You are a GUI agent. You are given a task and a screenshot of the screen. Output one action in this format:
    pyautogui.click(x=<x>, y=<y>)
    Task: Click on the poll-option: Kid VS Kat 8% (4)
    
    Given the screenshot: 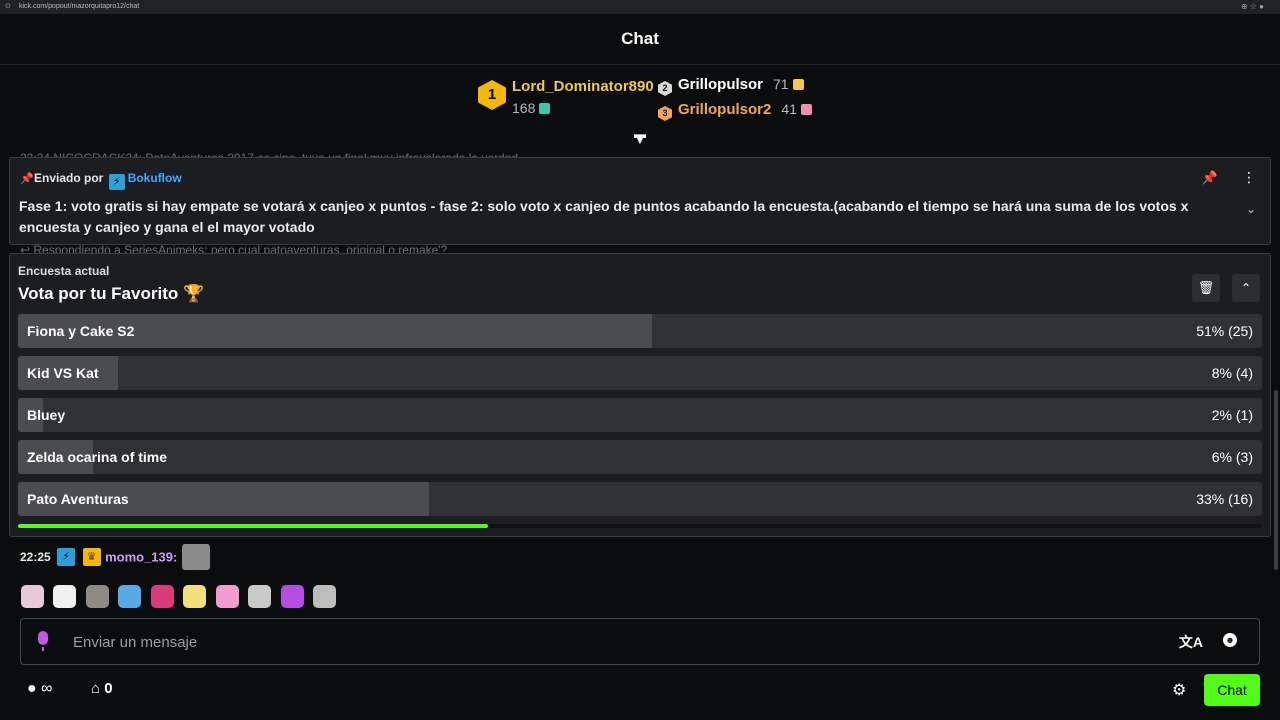 What is the action you would take?
    pyautogui.click(x=640, y=373)
    